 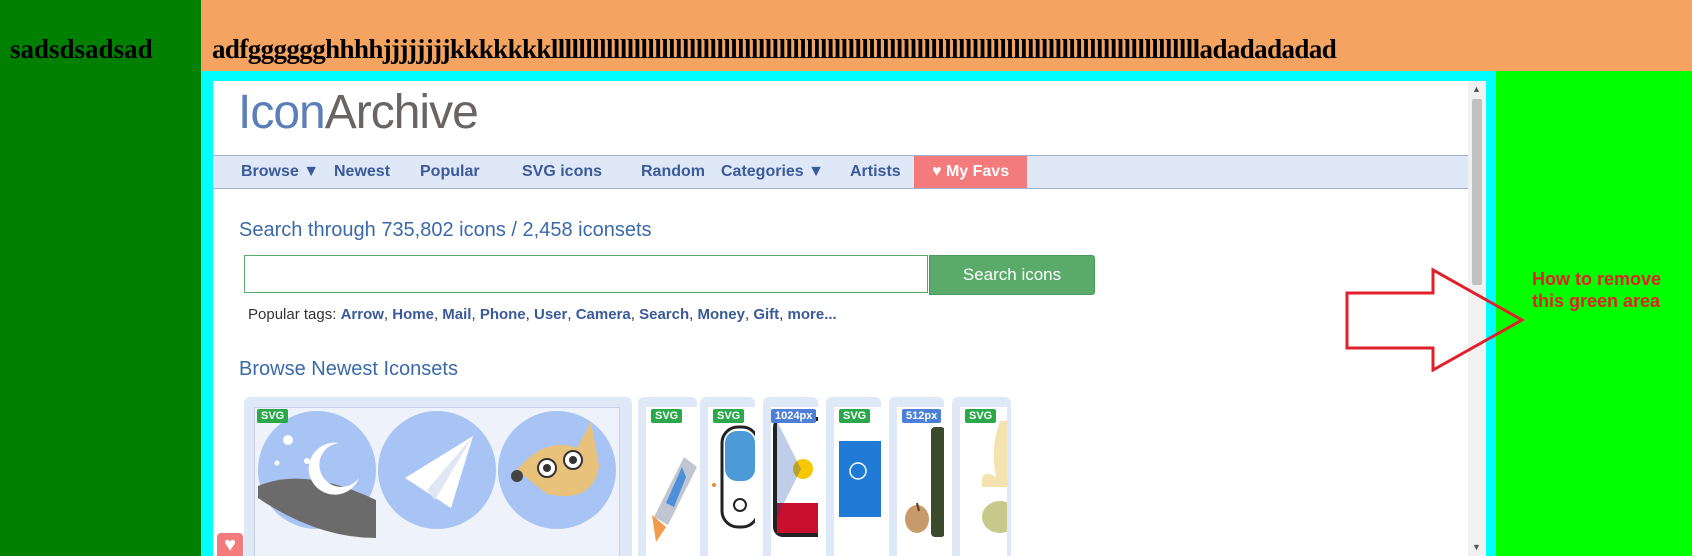 I want to click on favorites-heart-icon: ♥, so click(x=230, y=544).